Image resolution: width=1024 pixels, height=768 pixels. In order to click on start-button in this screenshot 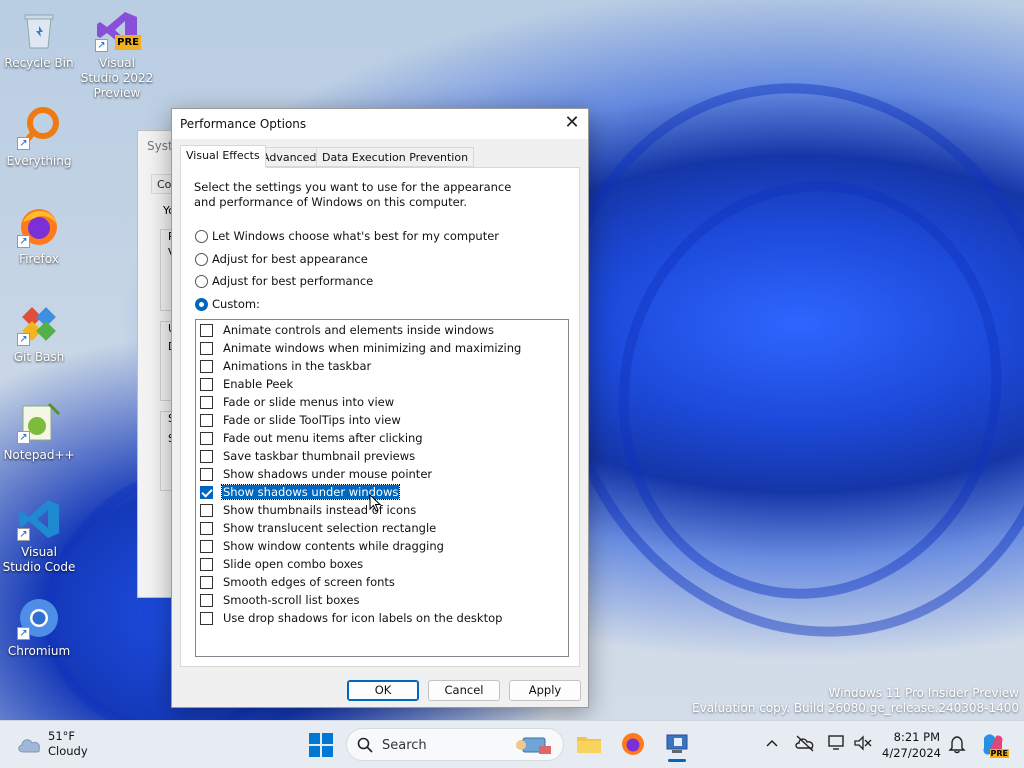, I will do `click(321, 745)`.